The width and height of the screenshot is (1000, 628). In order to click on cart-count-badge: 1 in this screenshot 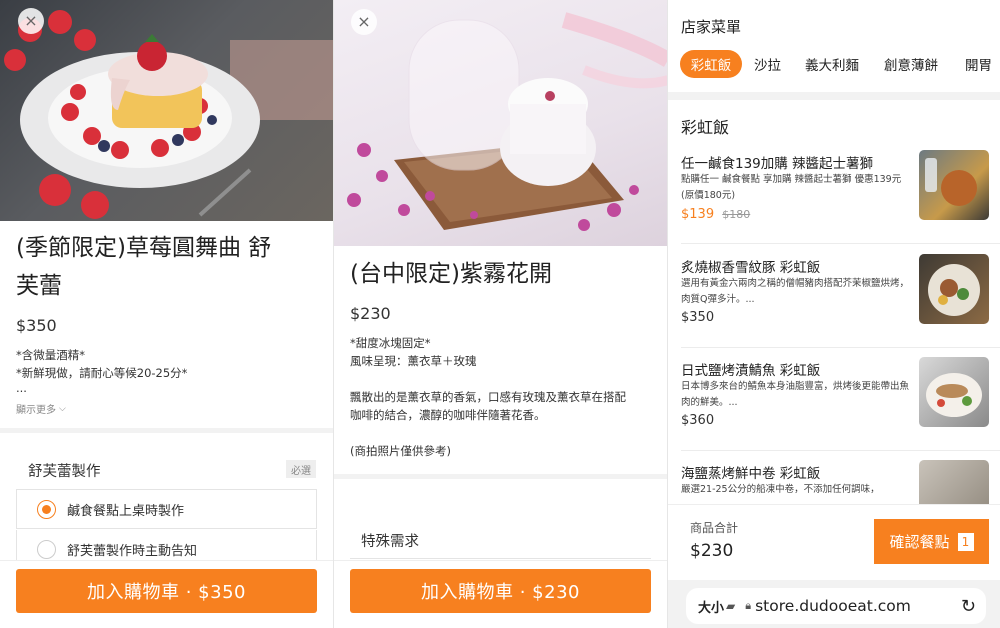, I will do `click(965, 541)`.